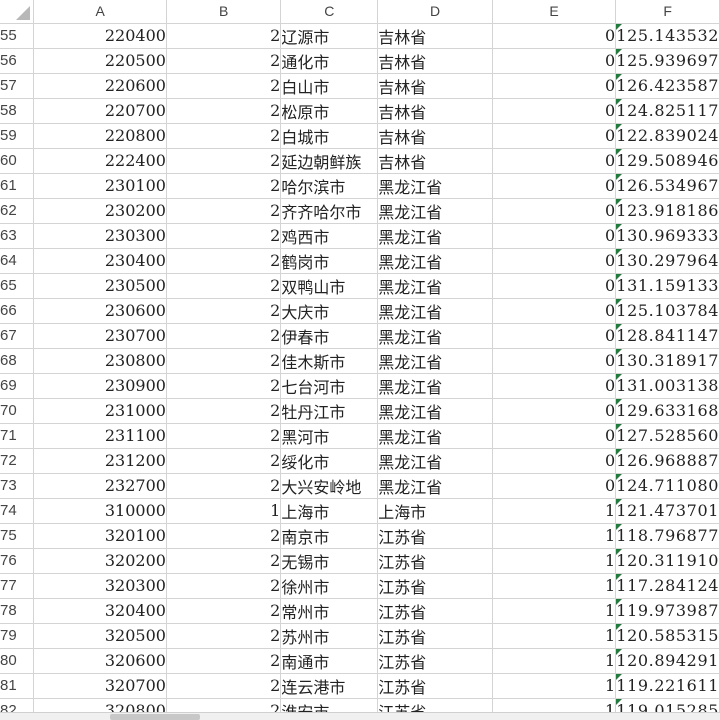  What do you see at coordinates (667, 111) in the screenshot?
I see `cell-f: 124.825117` at bounding box center [667, 111].